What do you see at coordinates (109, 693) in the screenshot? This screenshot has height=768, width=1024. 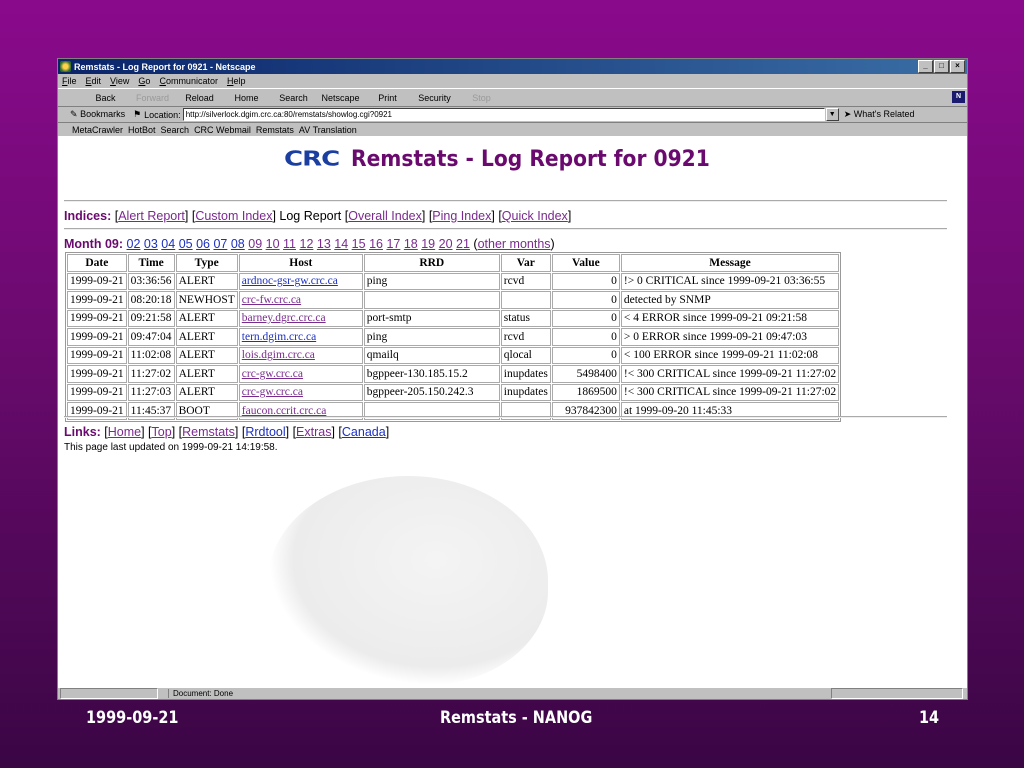 I see `security-lock-icon` at bounding box center [109, 693].